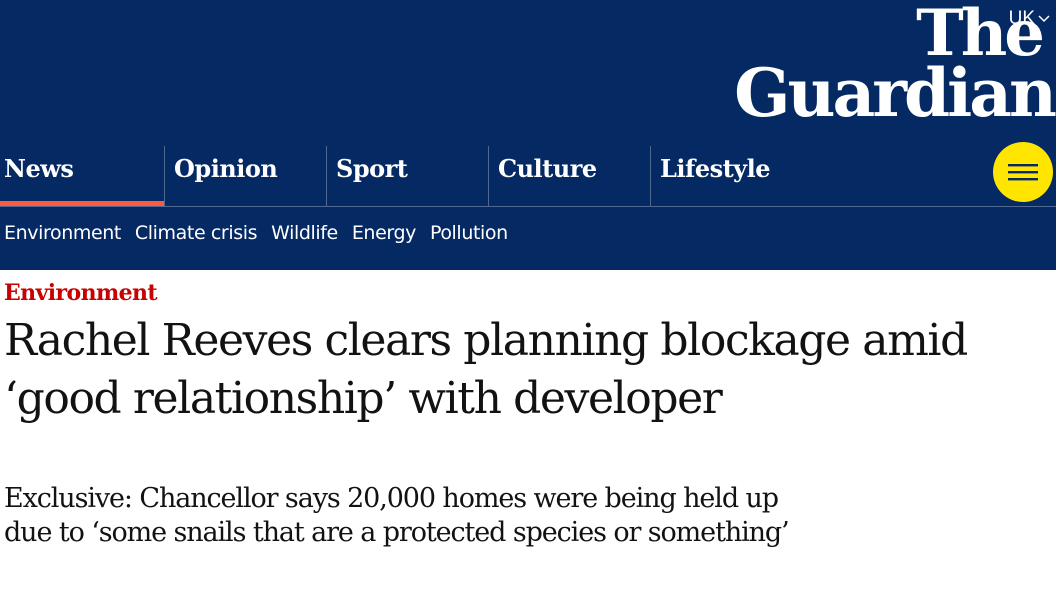  What do you see at coordinates (81, 293) in the screenshot?
I see `section-label: Environment` at bounding box center [81, 293].